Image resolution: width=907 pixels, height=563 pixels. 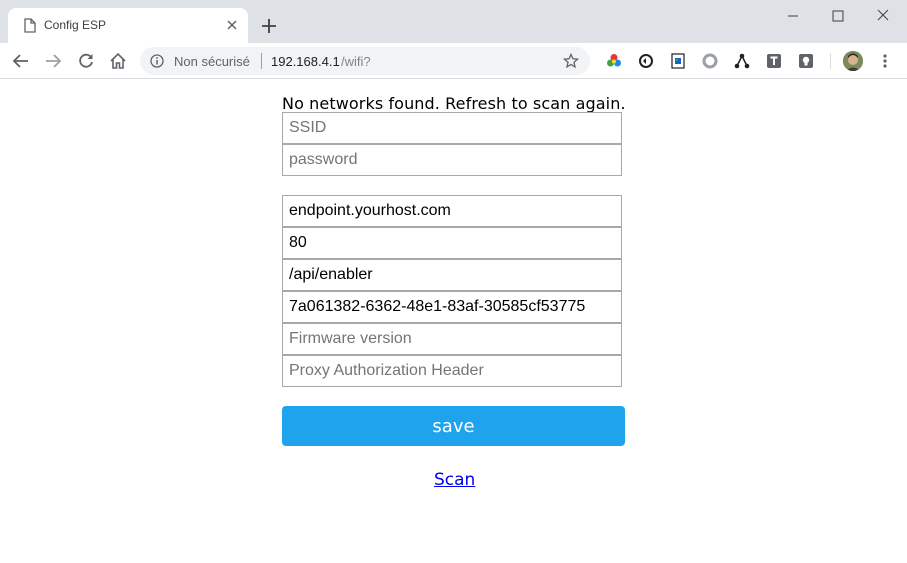 I want to click on more-menu-icon, so click(x=885, y=61).